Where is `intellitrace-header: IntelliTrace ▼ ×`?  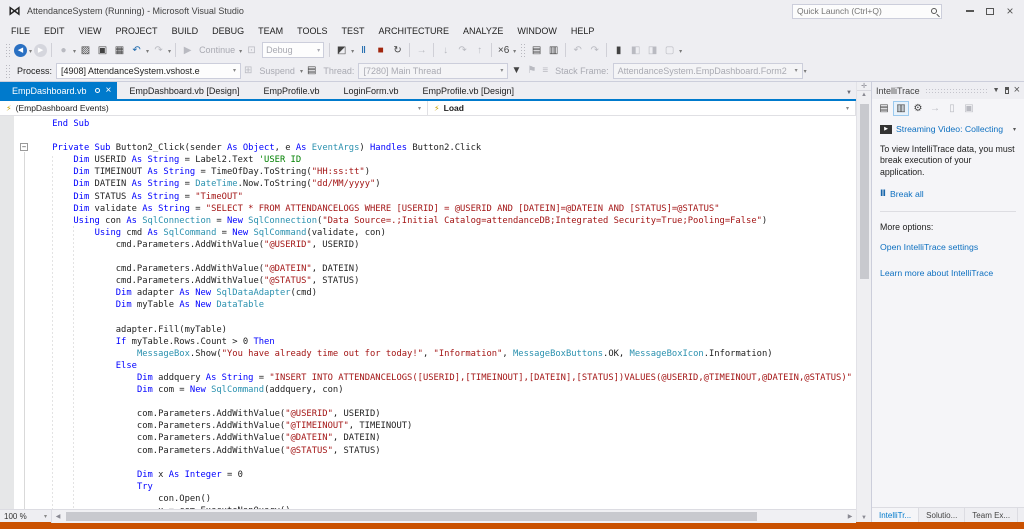
intellitrace-header: IntelliTrace ▼ × is located at coordinates (948, 90).